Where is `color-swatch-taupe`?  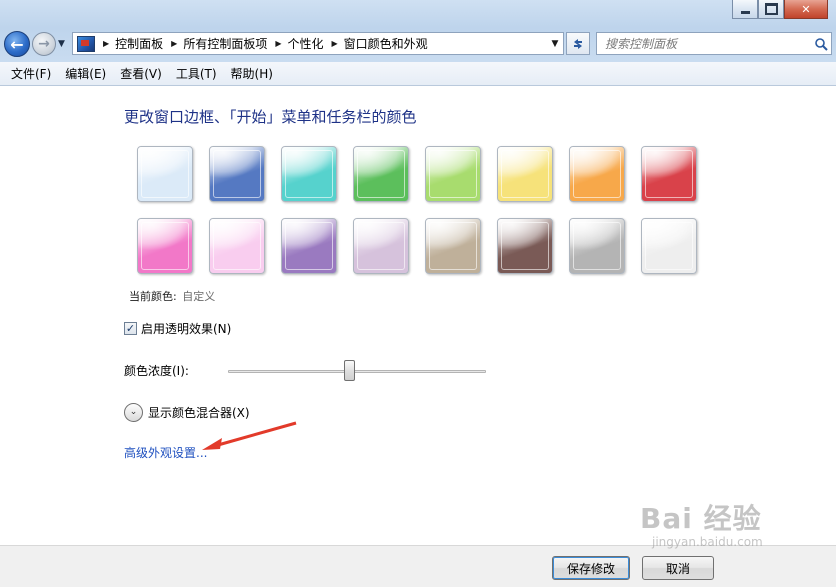 color-swatch-taupe is located at coordinates (453, 246).